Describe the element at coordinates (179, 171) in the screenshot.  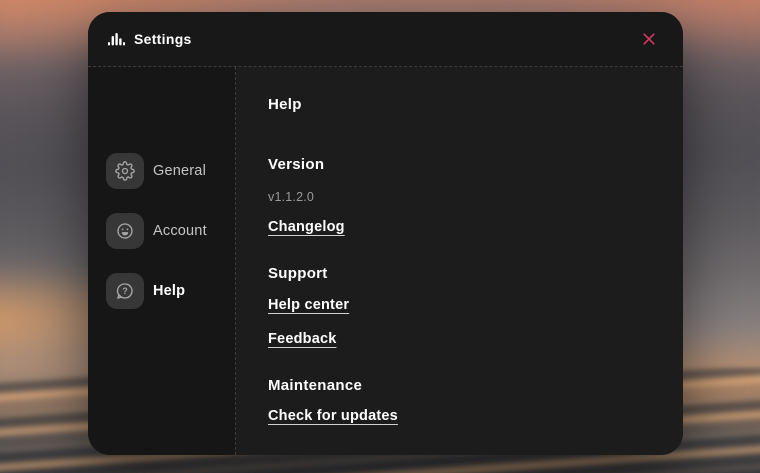
I see `sidebar-item-label: General` at that location.